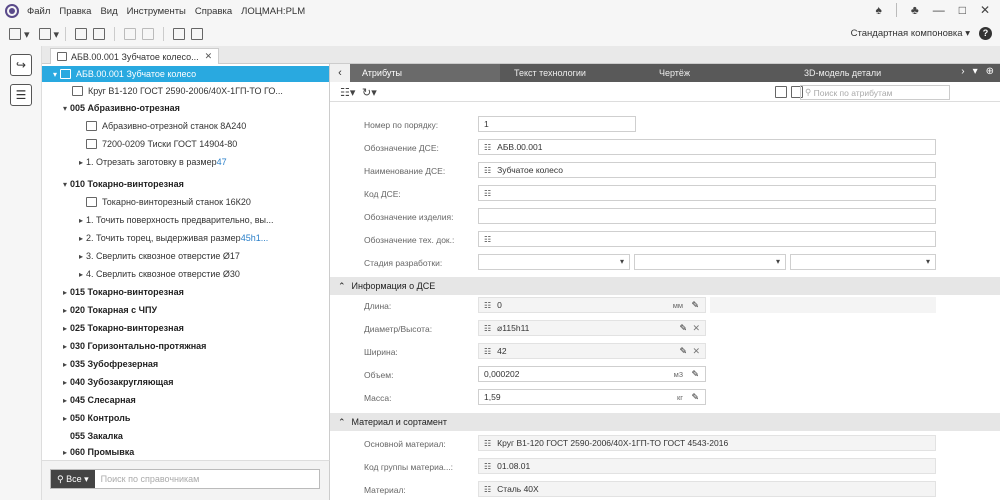 The image size is (1000, 500). Describe the element at coordinates (592, 328) in the screenshot. I see `diameter-field: ☷ ⌀115h11 ✎ ✕` at that location.